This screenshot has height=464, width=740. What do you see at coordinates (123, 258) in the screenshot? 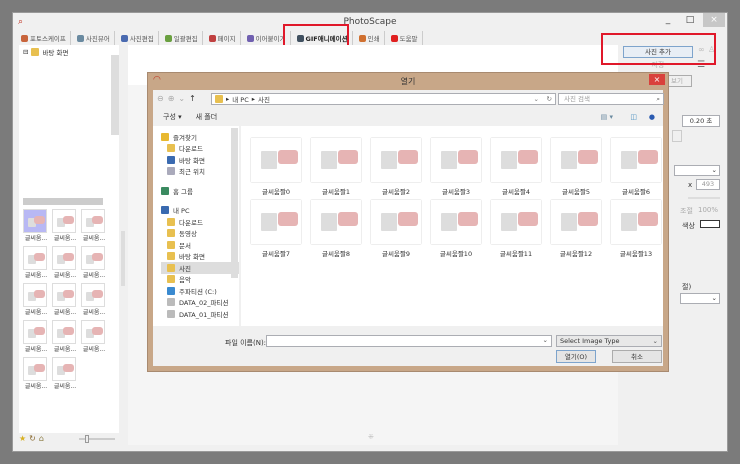
I see `splitter-handle` at bounding box center [123, 258].